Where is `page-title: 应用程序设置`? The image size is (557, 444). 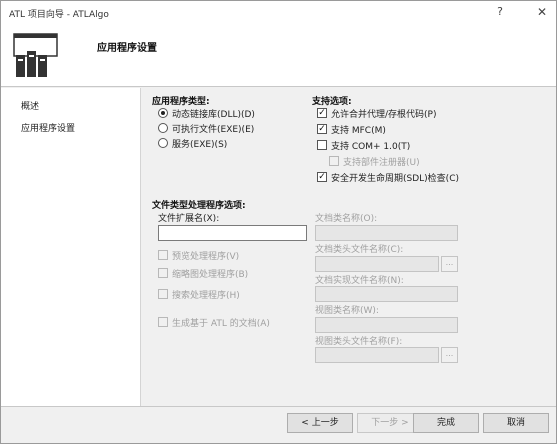 page-title: 应用程序设置 is located at coordinates (127, 48).